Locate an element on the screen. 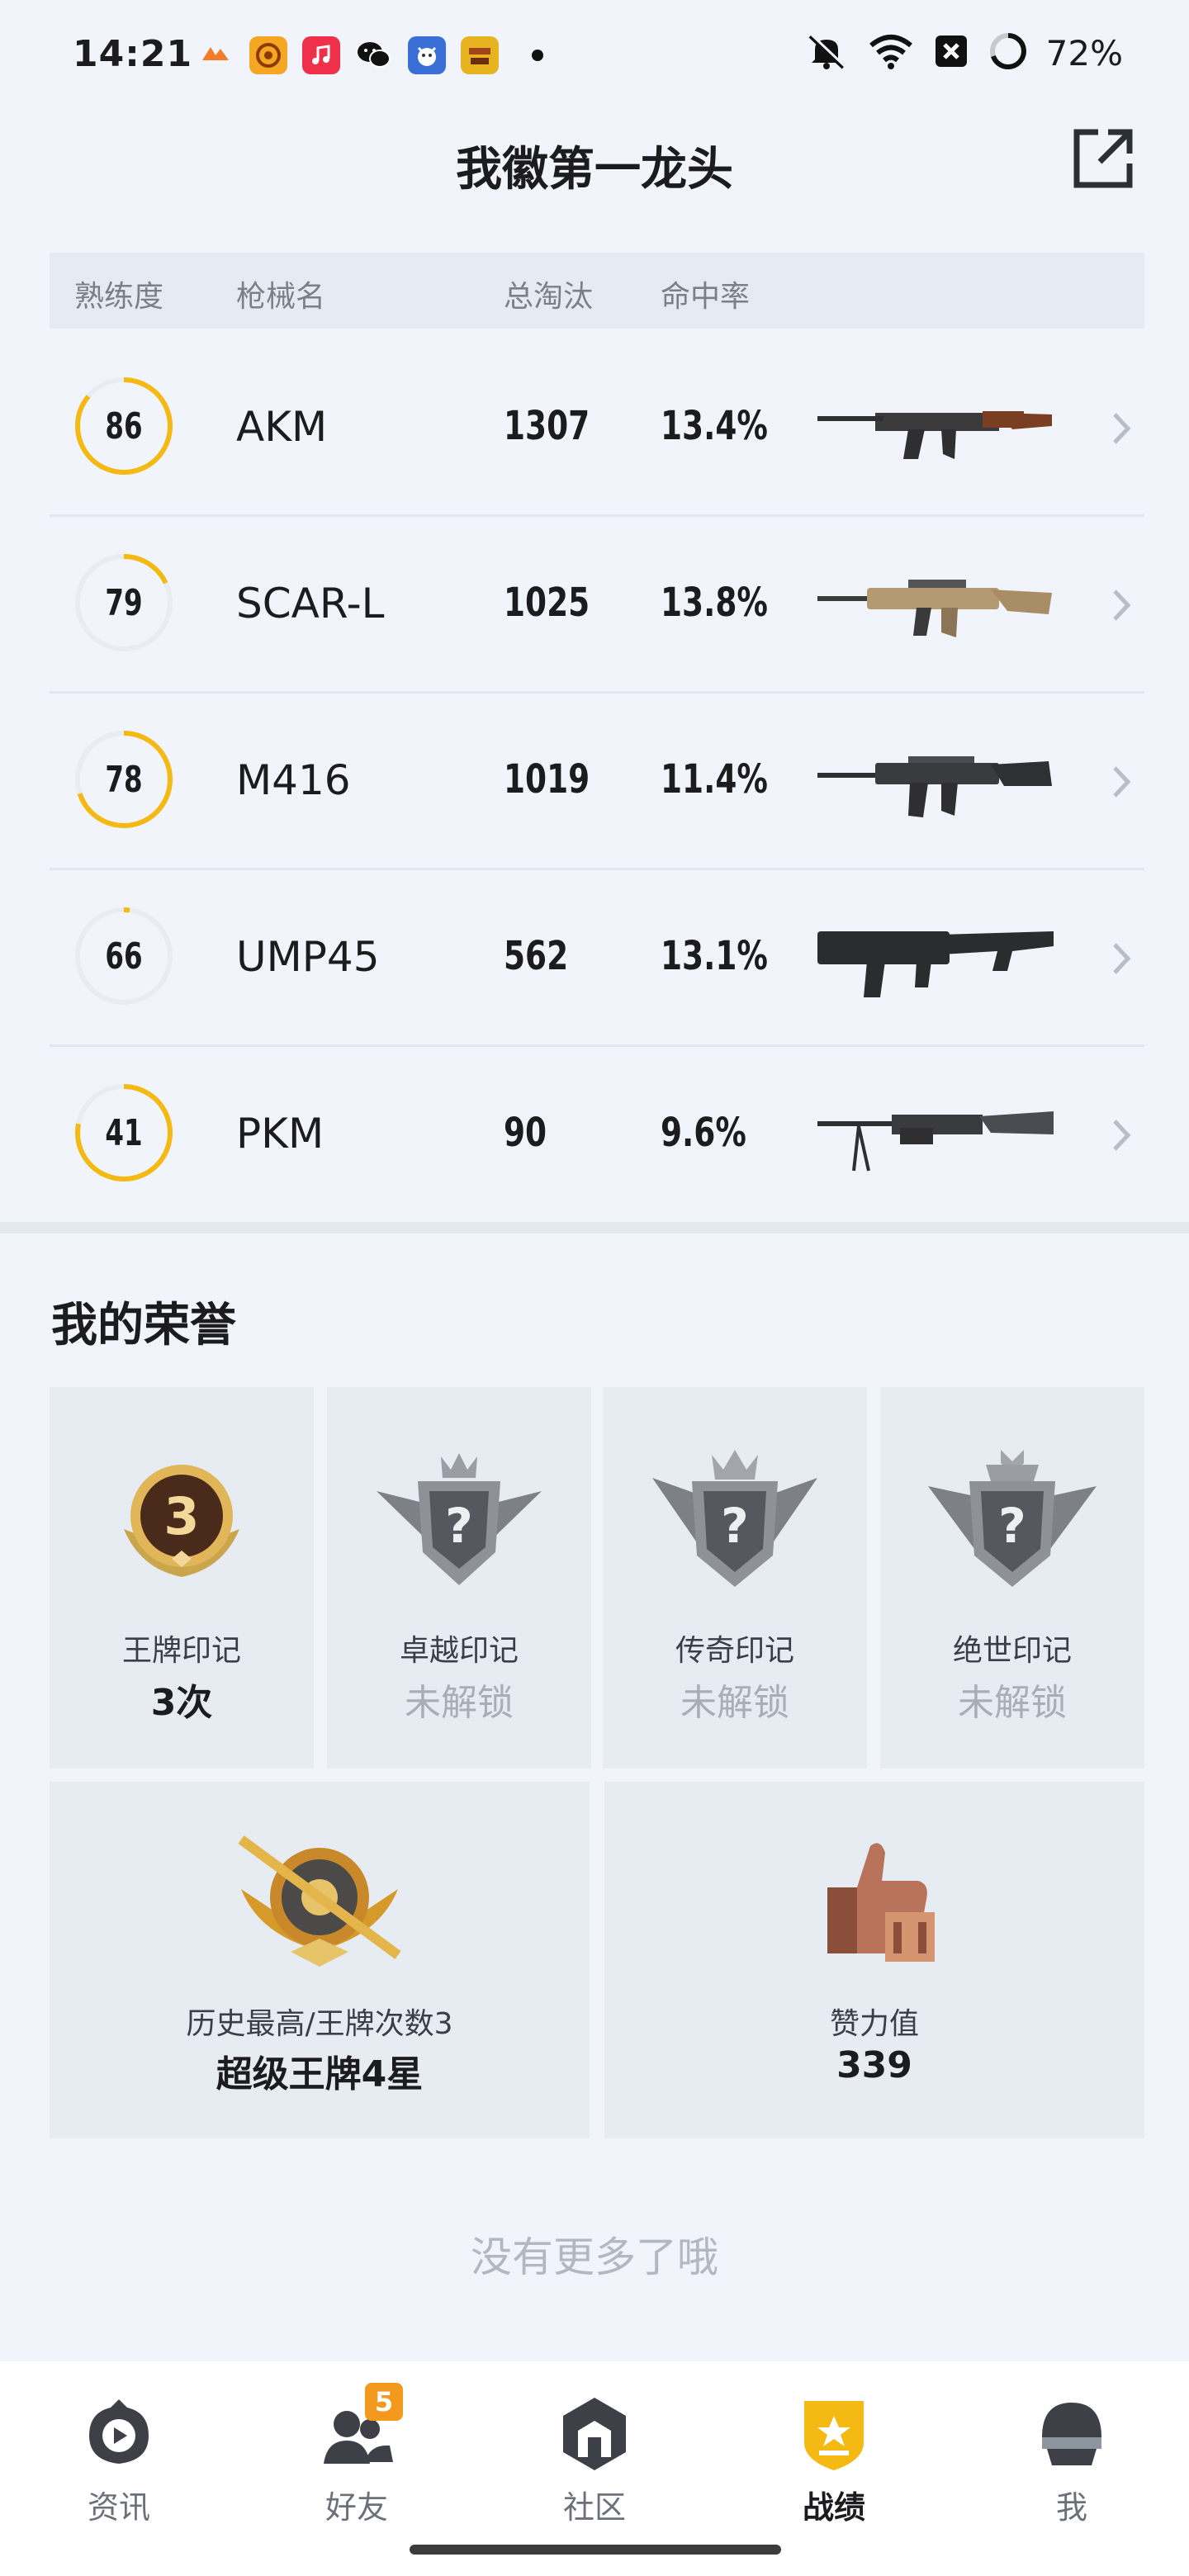  nav-item-news: 资讯 is located at coordinates (118, 2450).